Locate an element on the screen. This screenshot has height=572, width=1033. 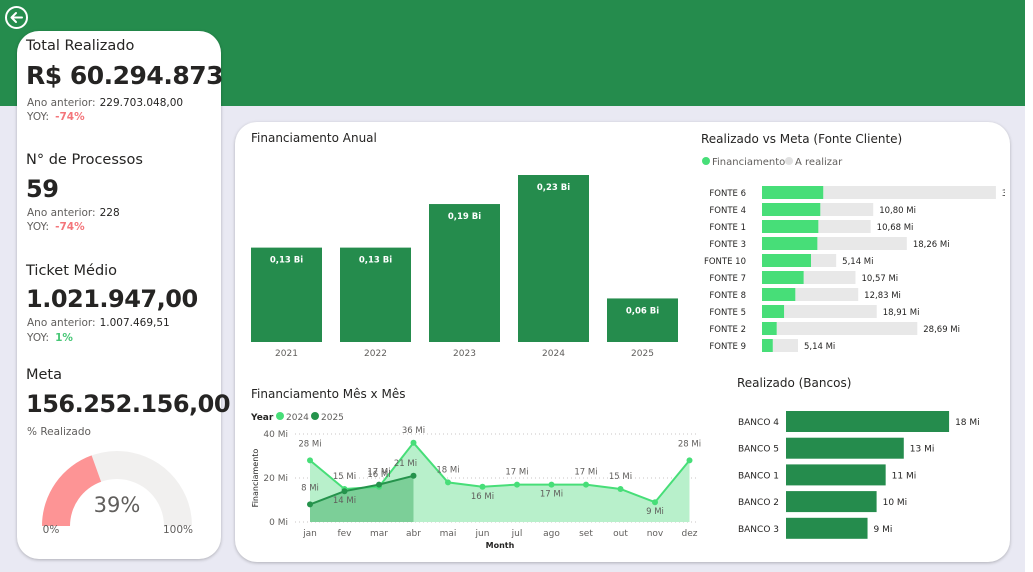
category-label: BANCO 5 is located at coordinates (758, 450).